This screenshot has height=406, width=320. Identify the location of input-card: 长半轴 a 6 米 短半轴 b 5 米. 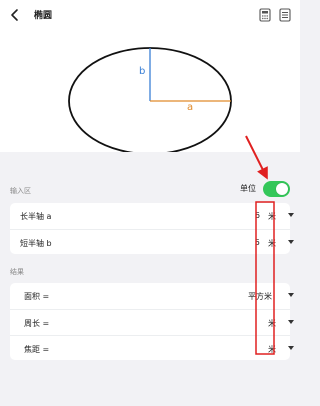
(152, 228).